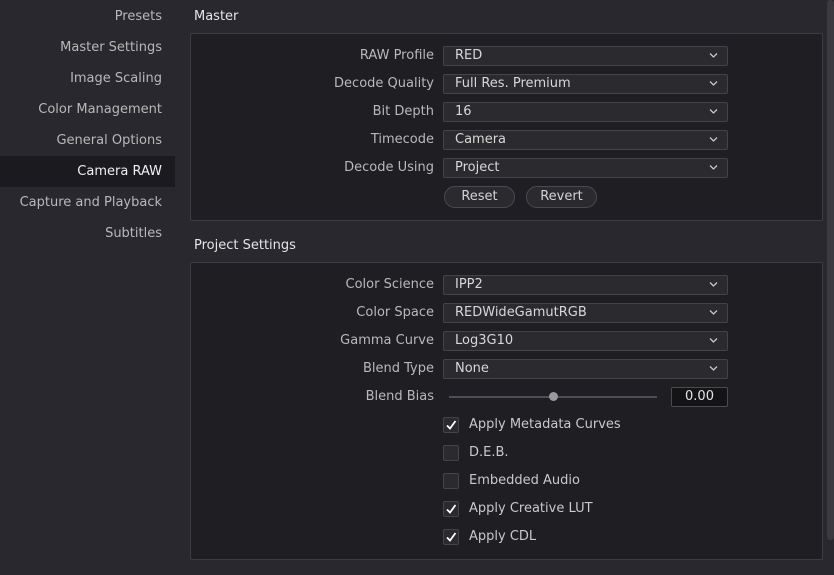  Describe the element at coordinates (245, 245) in the screenshot. I see `project-settings-section-title: Project Settings` at that location.